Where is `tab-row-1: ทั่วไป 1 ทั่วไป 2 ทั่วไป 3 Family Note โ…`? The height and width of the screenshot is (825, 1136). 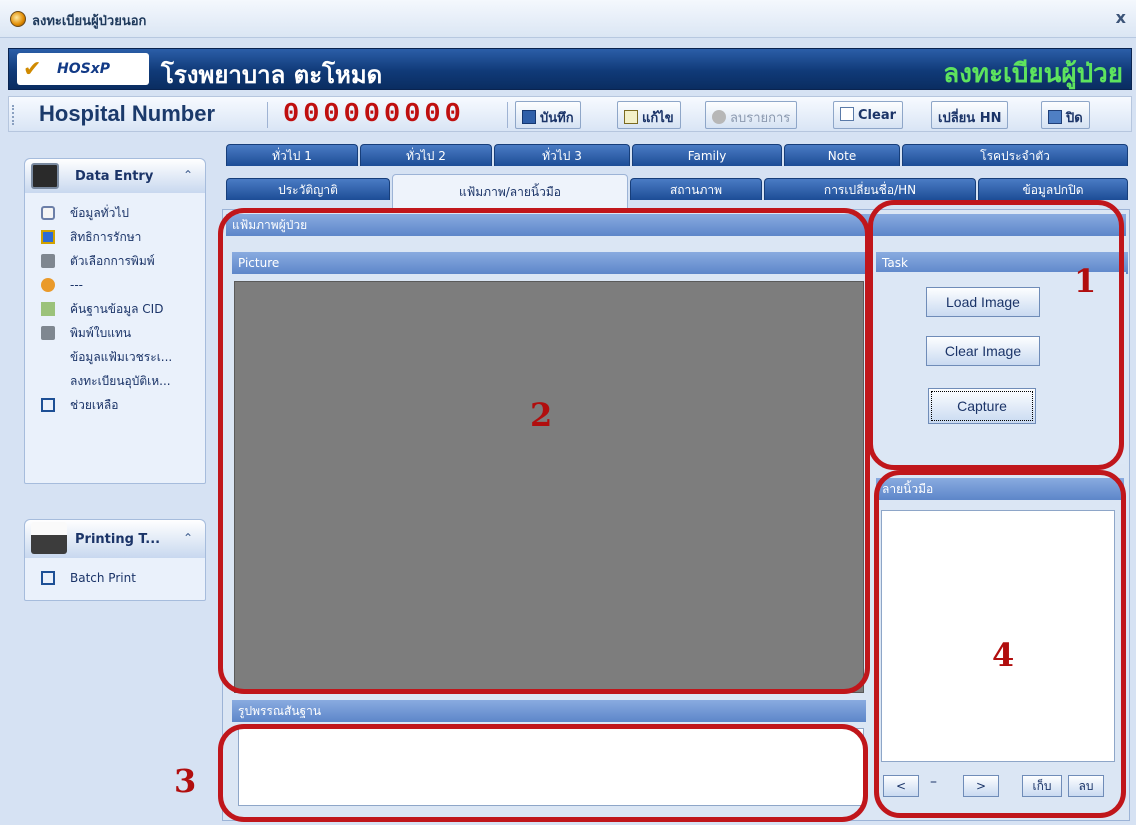
tab-row-1: ทั่วไป 1 ทั่วไป 2 ทั่วไป 3 Family Note โ… is located at coordinates (676, 155).